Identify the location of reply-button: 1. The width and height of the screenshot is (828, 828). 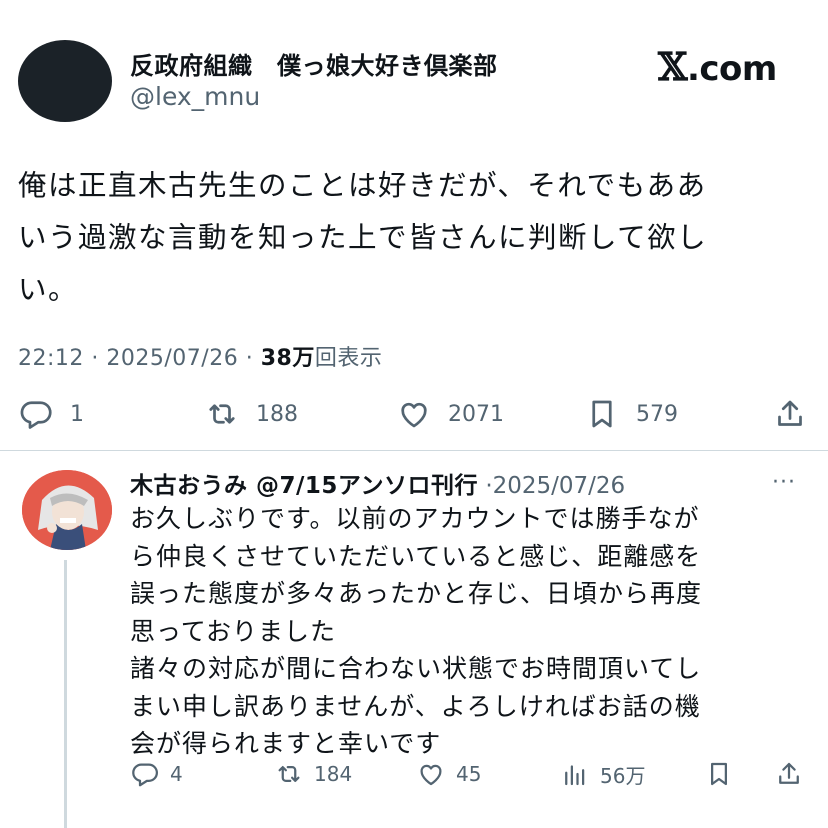
(51, 414).